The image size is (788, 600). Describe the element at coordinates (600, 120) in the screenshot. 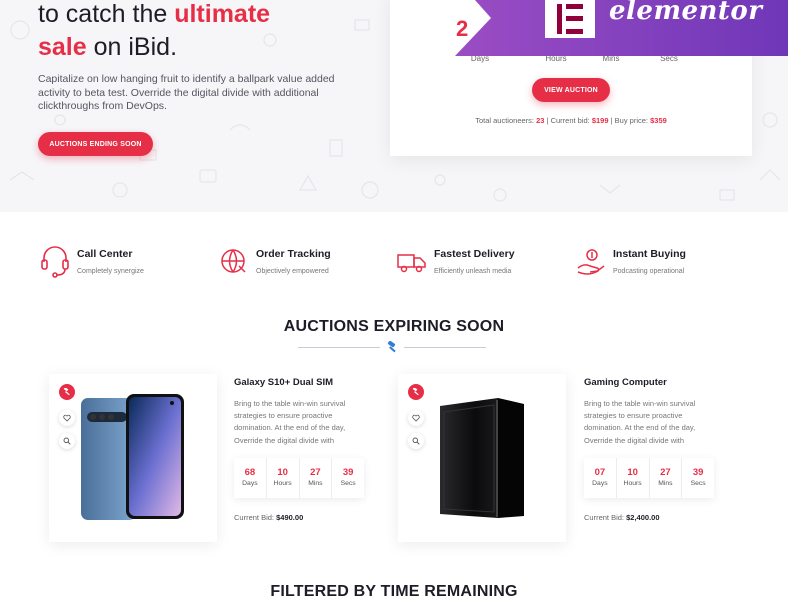

I see `current-bid-value: $199` at that location.